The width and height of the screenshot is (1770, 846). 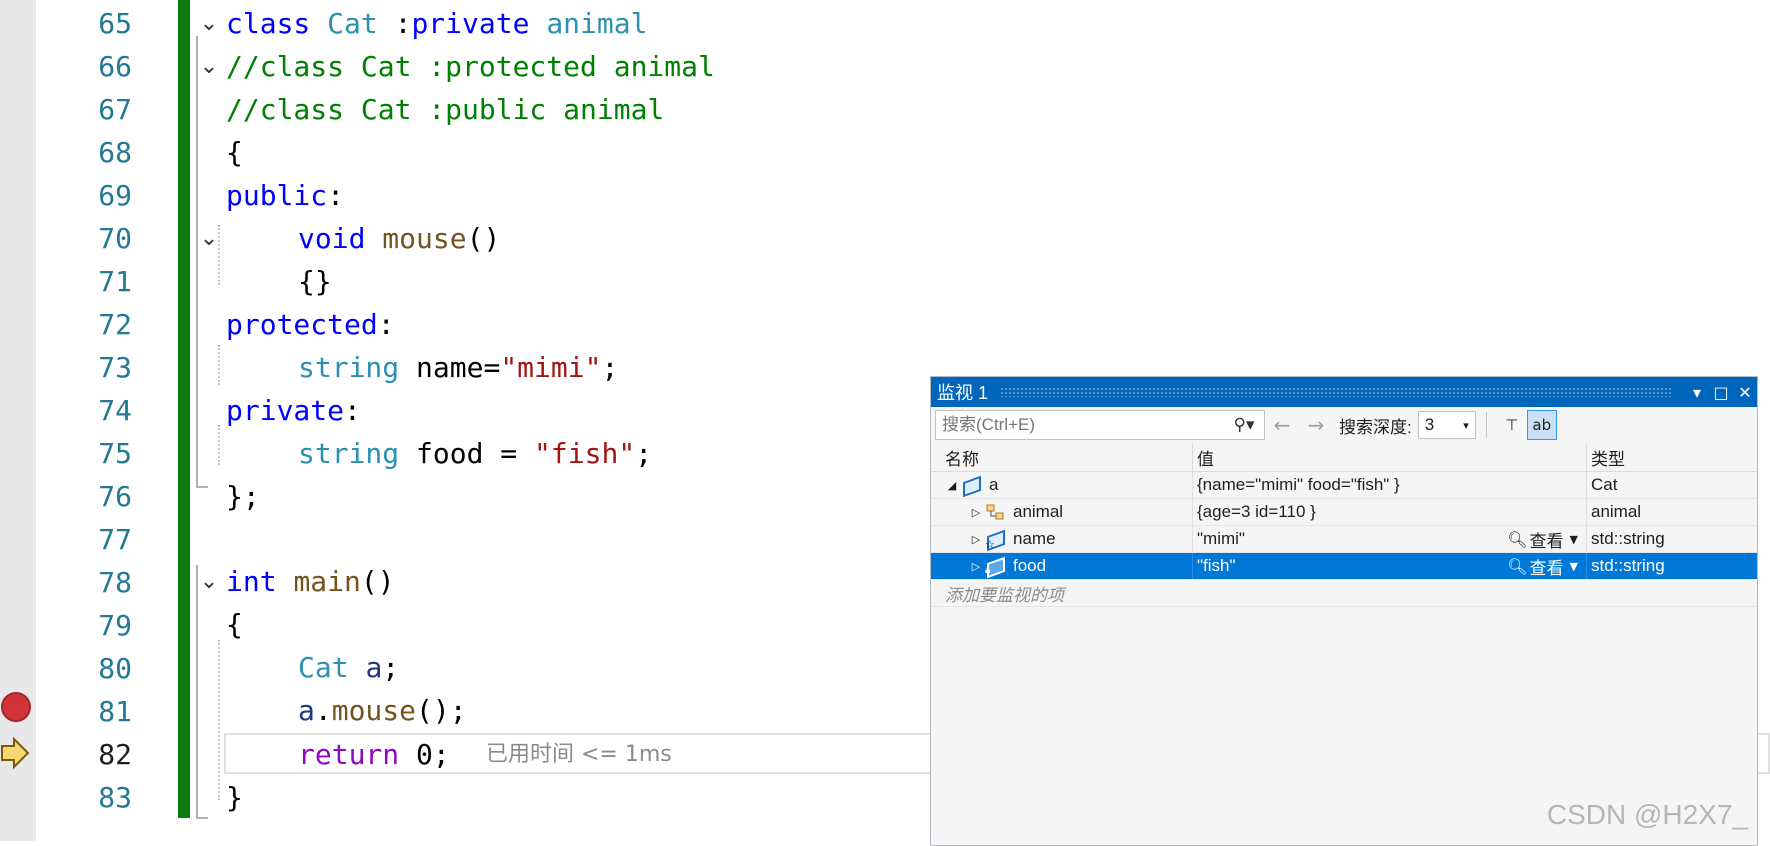 I want to click on breakpoint-icon, so click(x=16, y=707).